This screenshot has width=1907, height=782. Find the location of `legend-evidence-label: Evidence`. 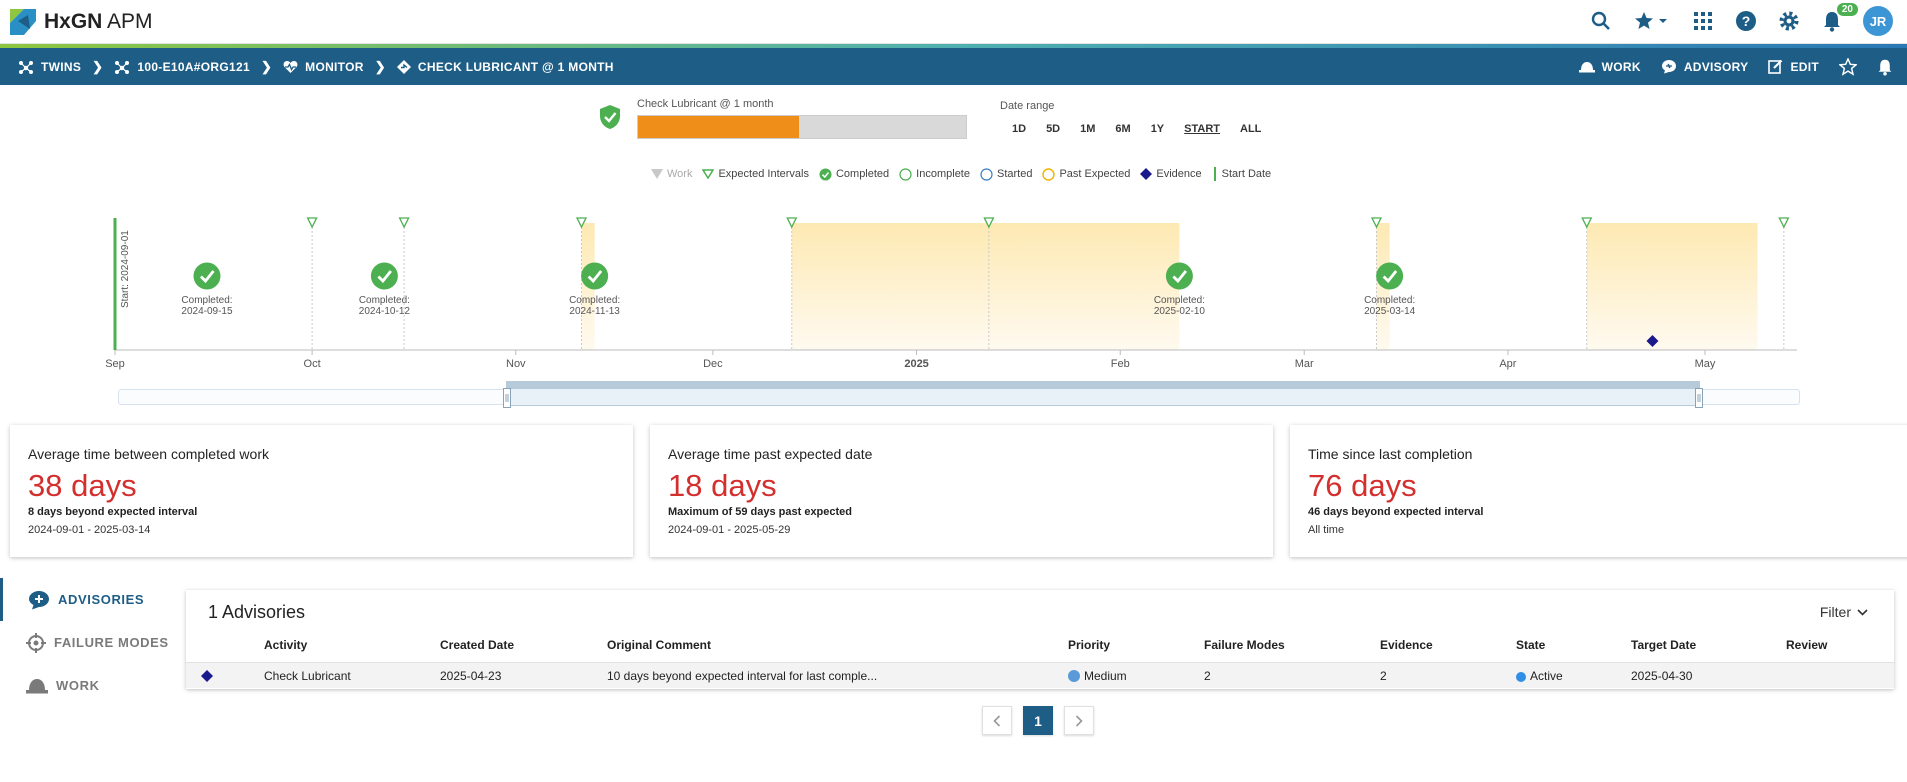

legend-evidence-label: Evidence is located at coordinates (1179, 174).